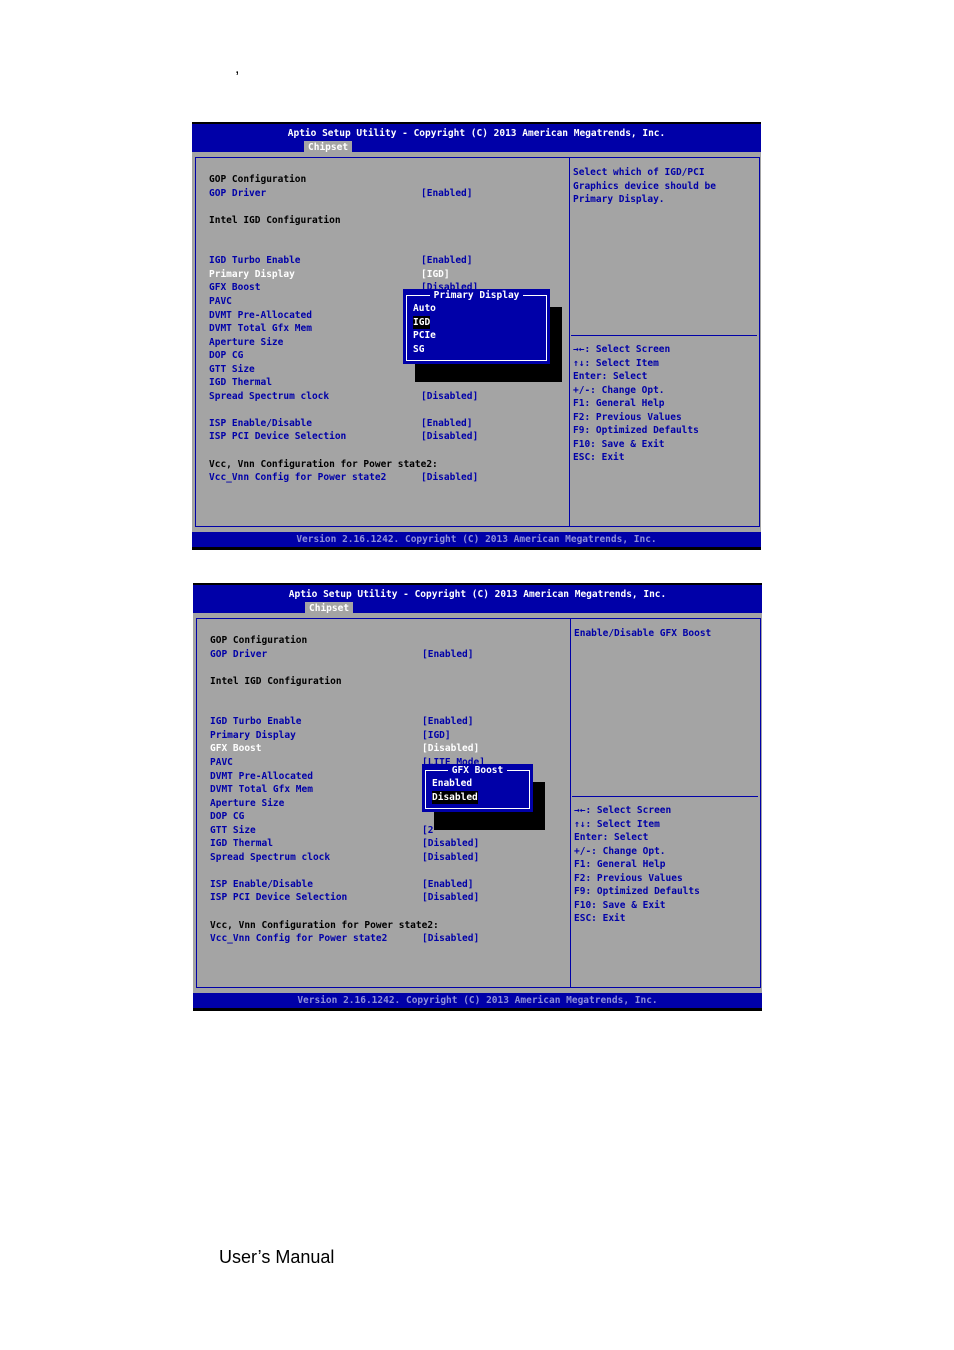  Describe the element at coordinates (237, 68) in the screenshot. I see `stray-mark: ,` at that location.